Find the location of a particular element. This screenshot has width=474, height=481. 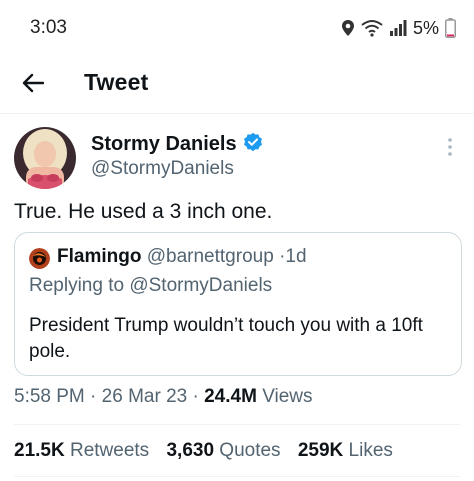

status-icons: 5% is located at coordinates (398, 28).